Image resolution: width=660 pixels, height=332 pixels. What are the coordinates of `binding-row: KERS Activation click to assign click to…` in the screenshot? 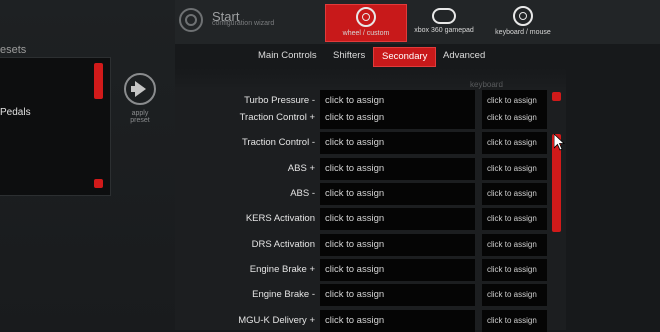 It's located at (370, 219).